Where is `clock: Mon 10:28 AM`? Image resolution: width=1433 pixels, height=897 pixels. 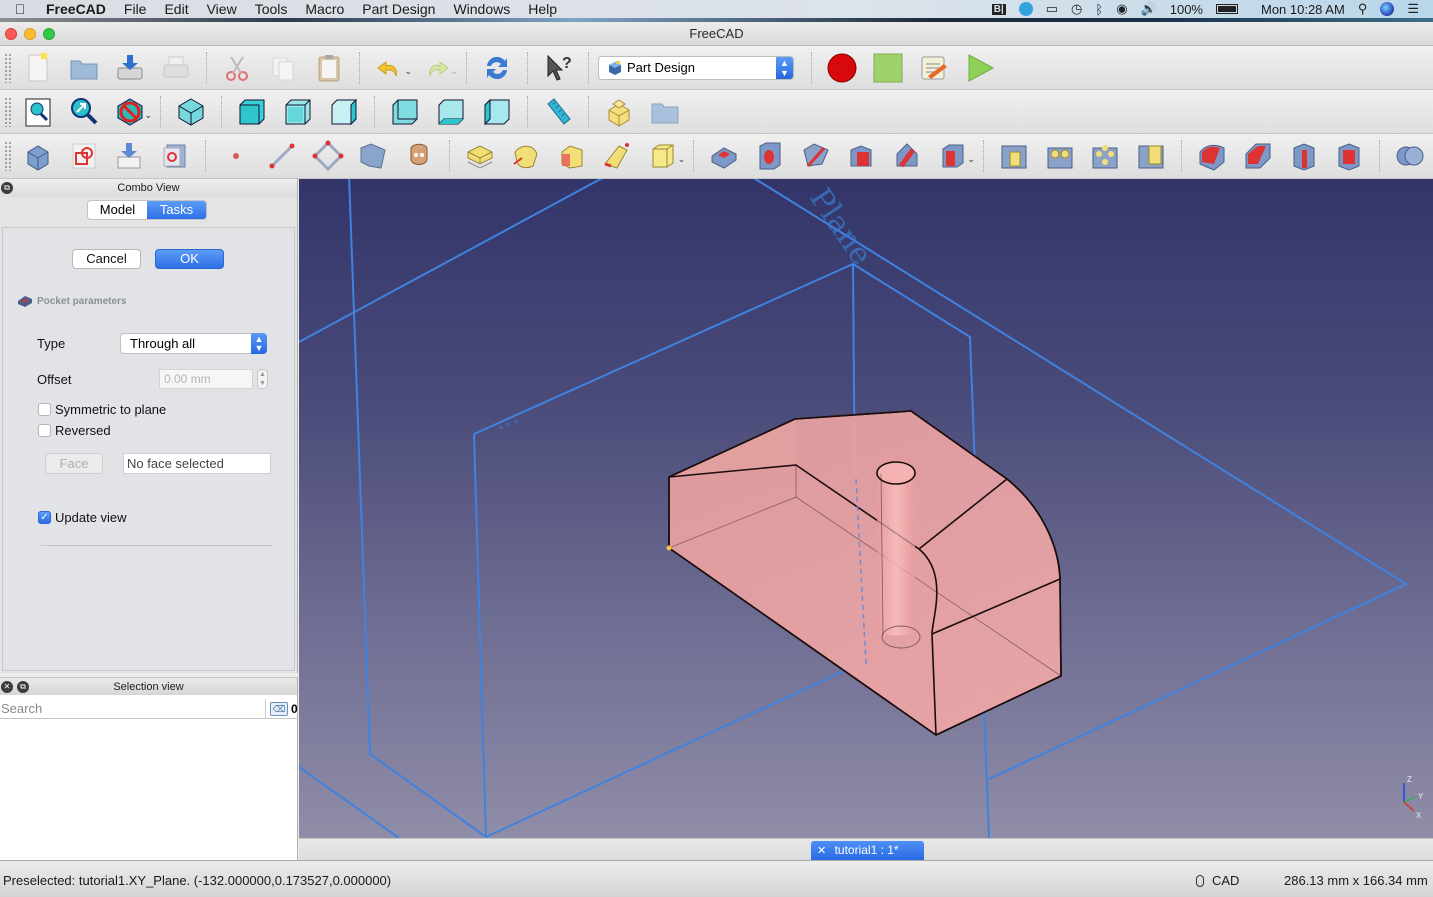
clock: Mon 10:28 AM is located at coordinates (1303, 9).